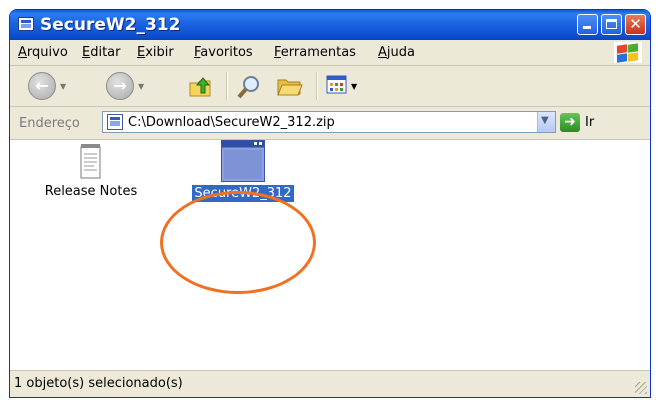  What do you see at coordinates (587, 24) in the screenshot?
I see `minimize-button` at bounding box center [587, 24].